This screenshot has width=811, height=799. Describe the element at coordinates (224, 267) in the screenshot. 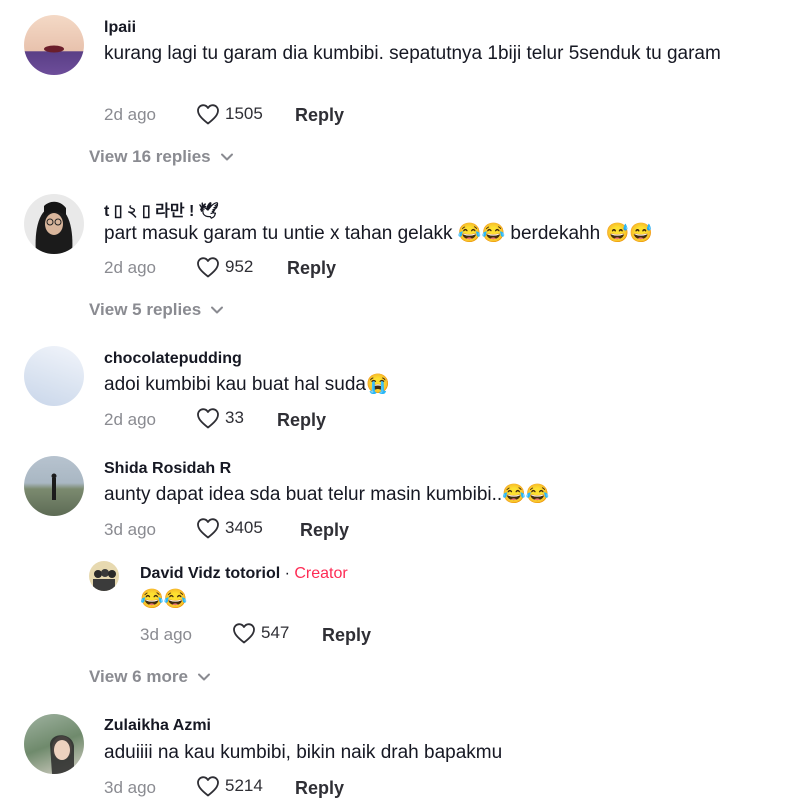

I see `like-button: 952` at that location.